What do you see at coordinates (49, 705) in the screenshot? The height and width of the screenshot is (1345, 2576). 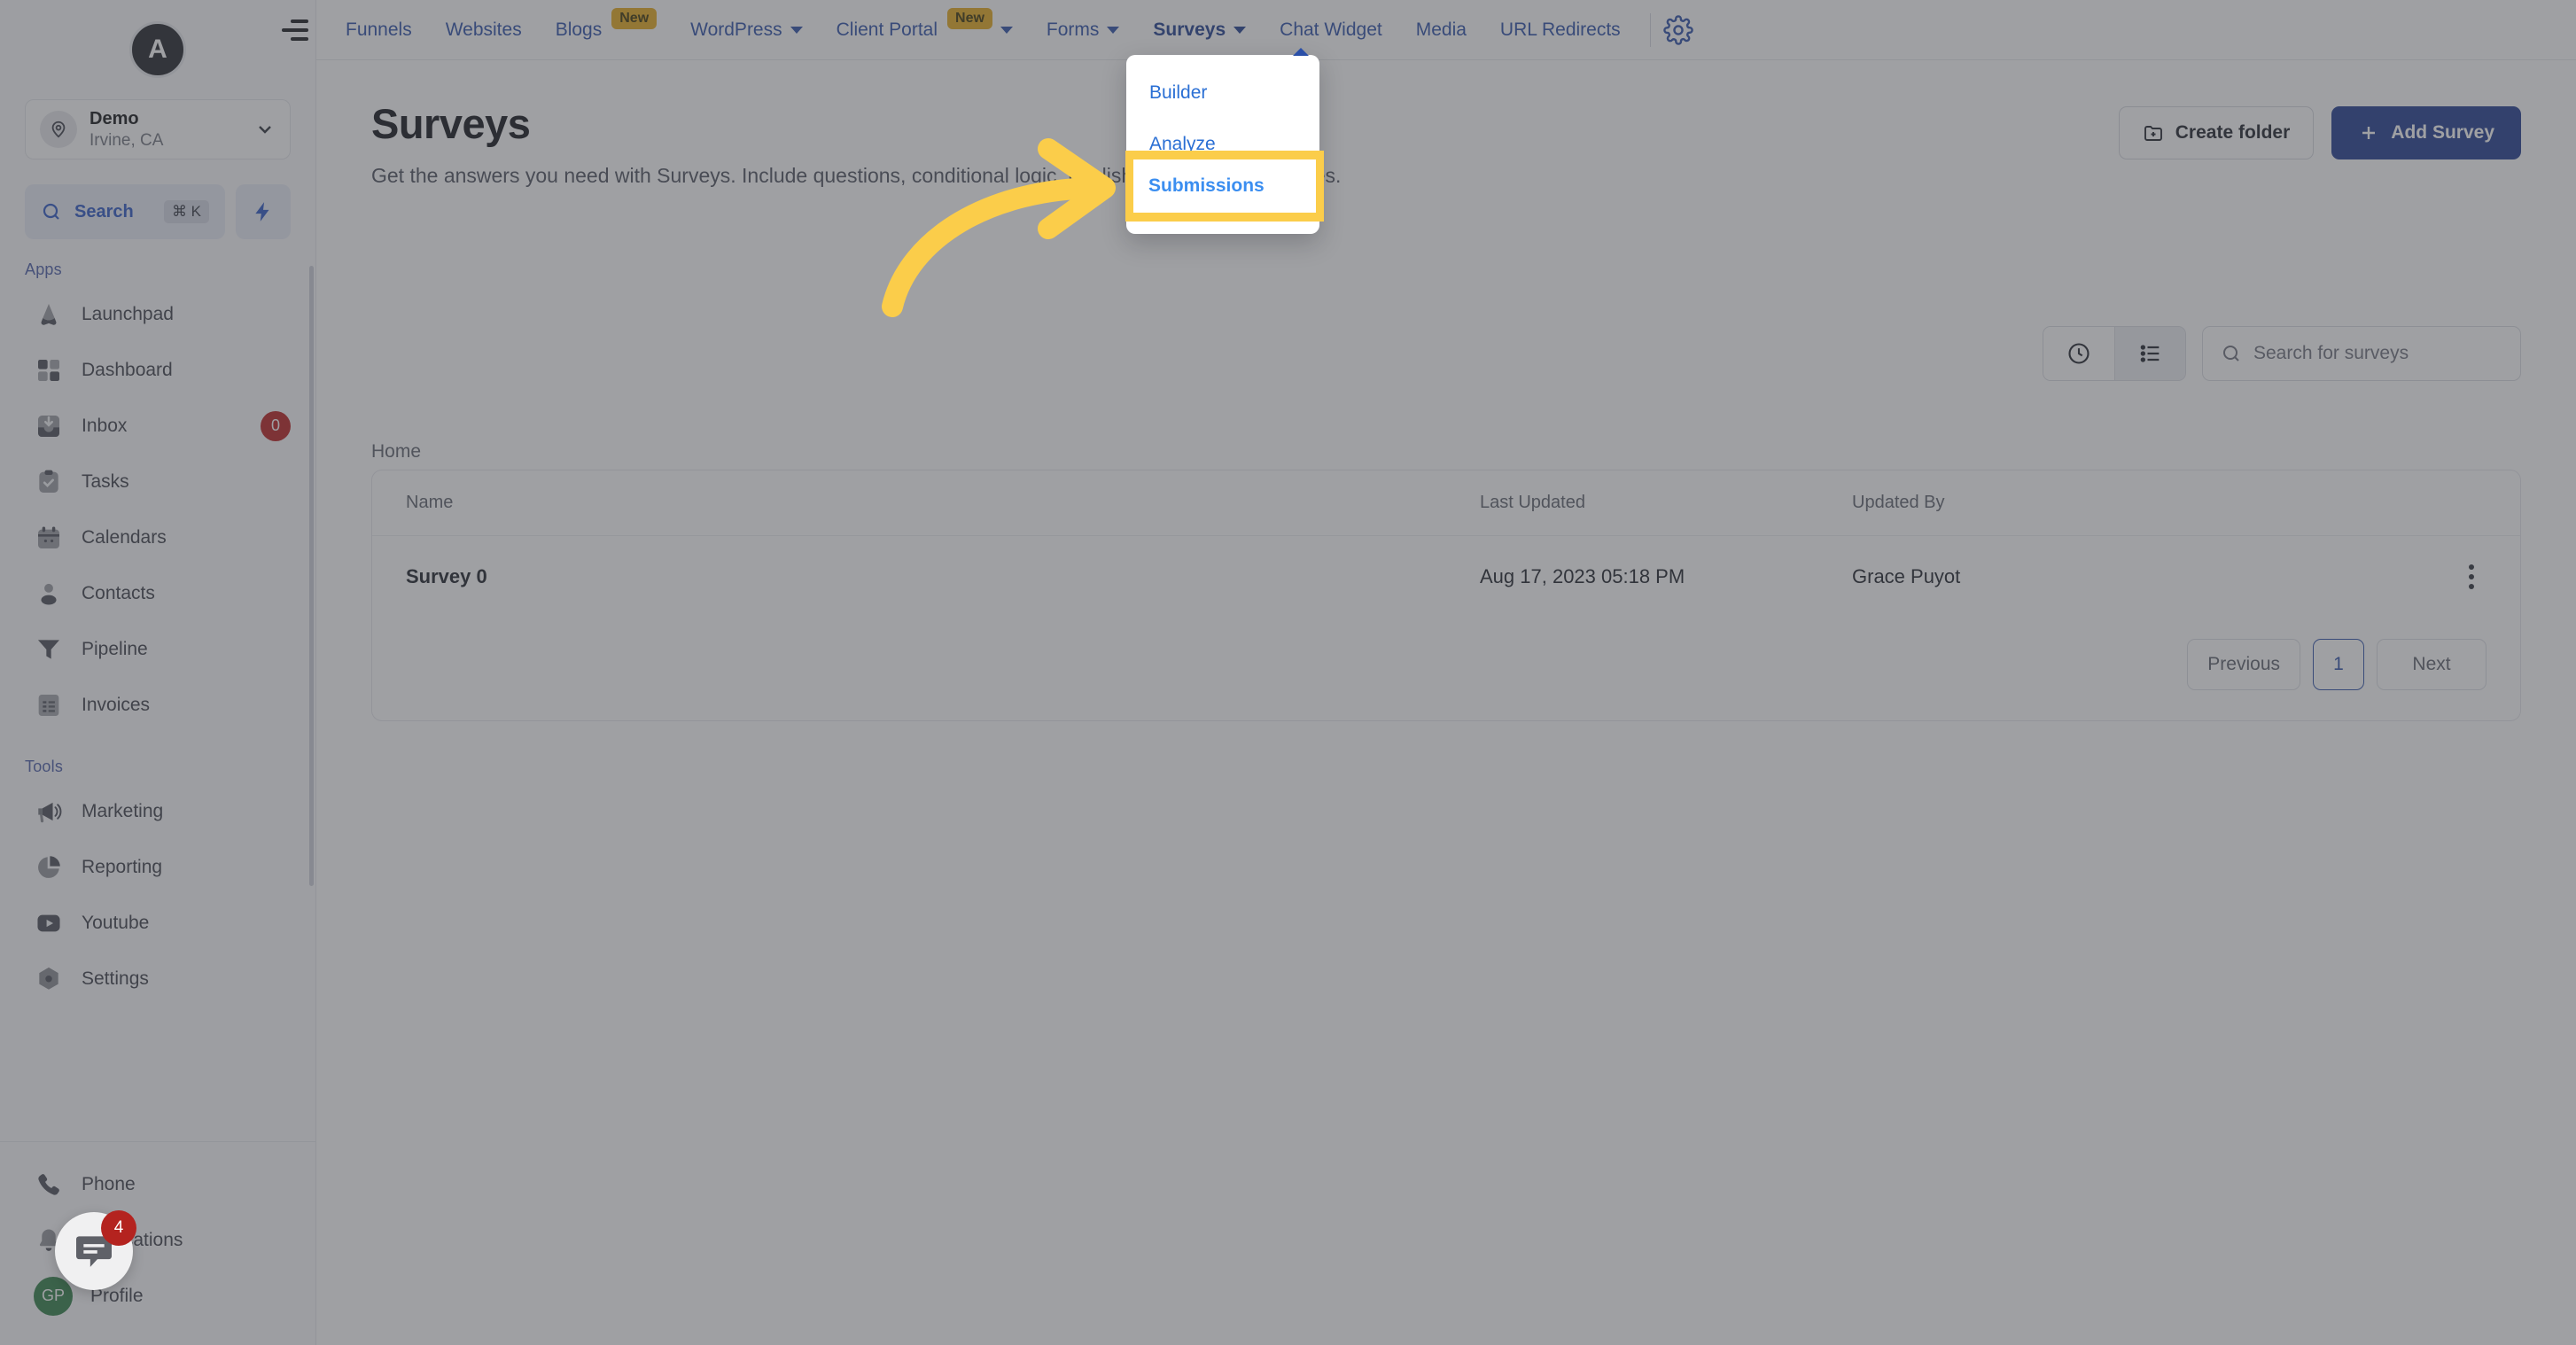 I see `invoices-icon` at bounding box center [49, 705].